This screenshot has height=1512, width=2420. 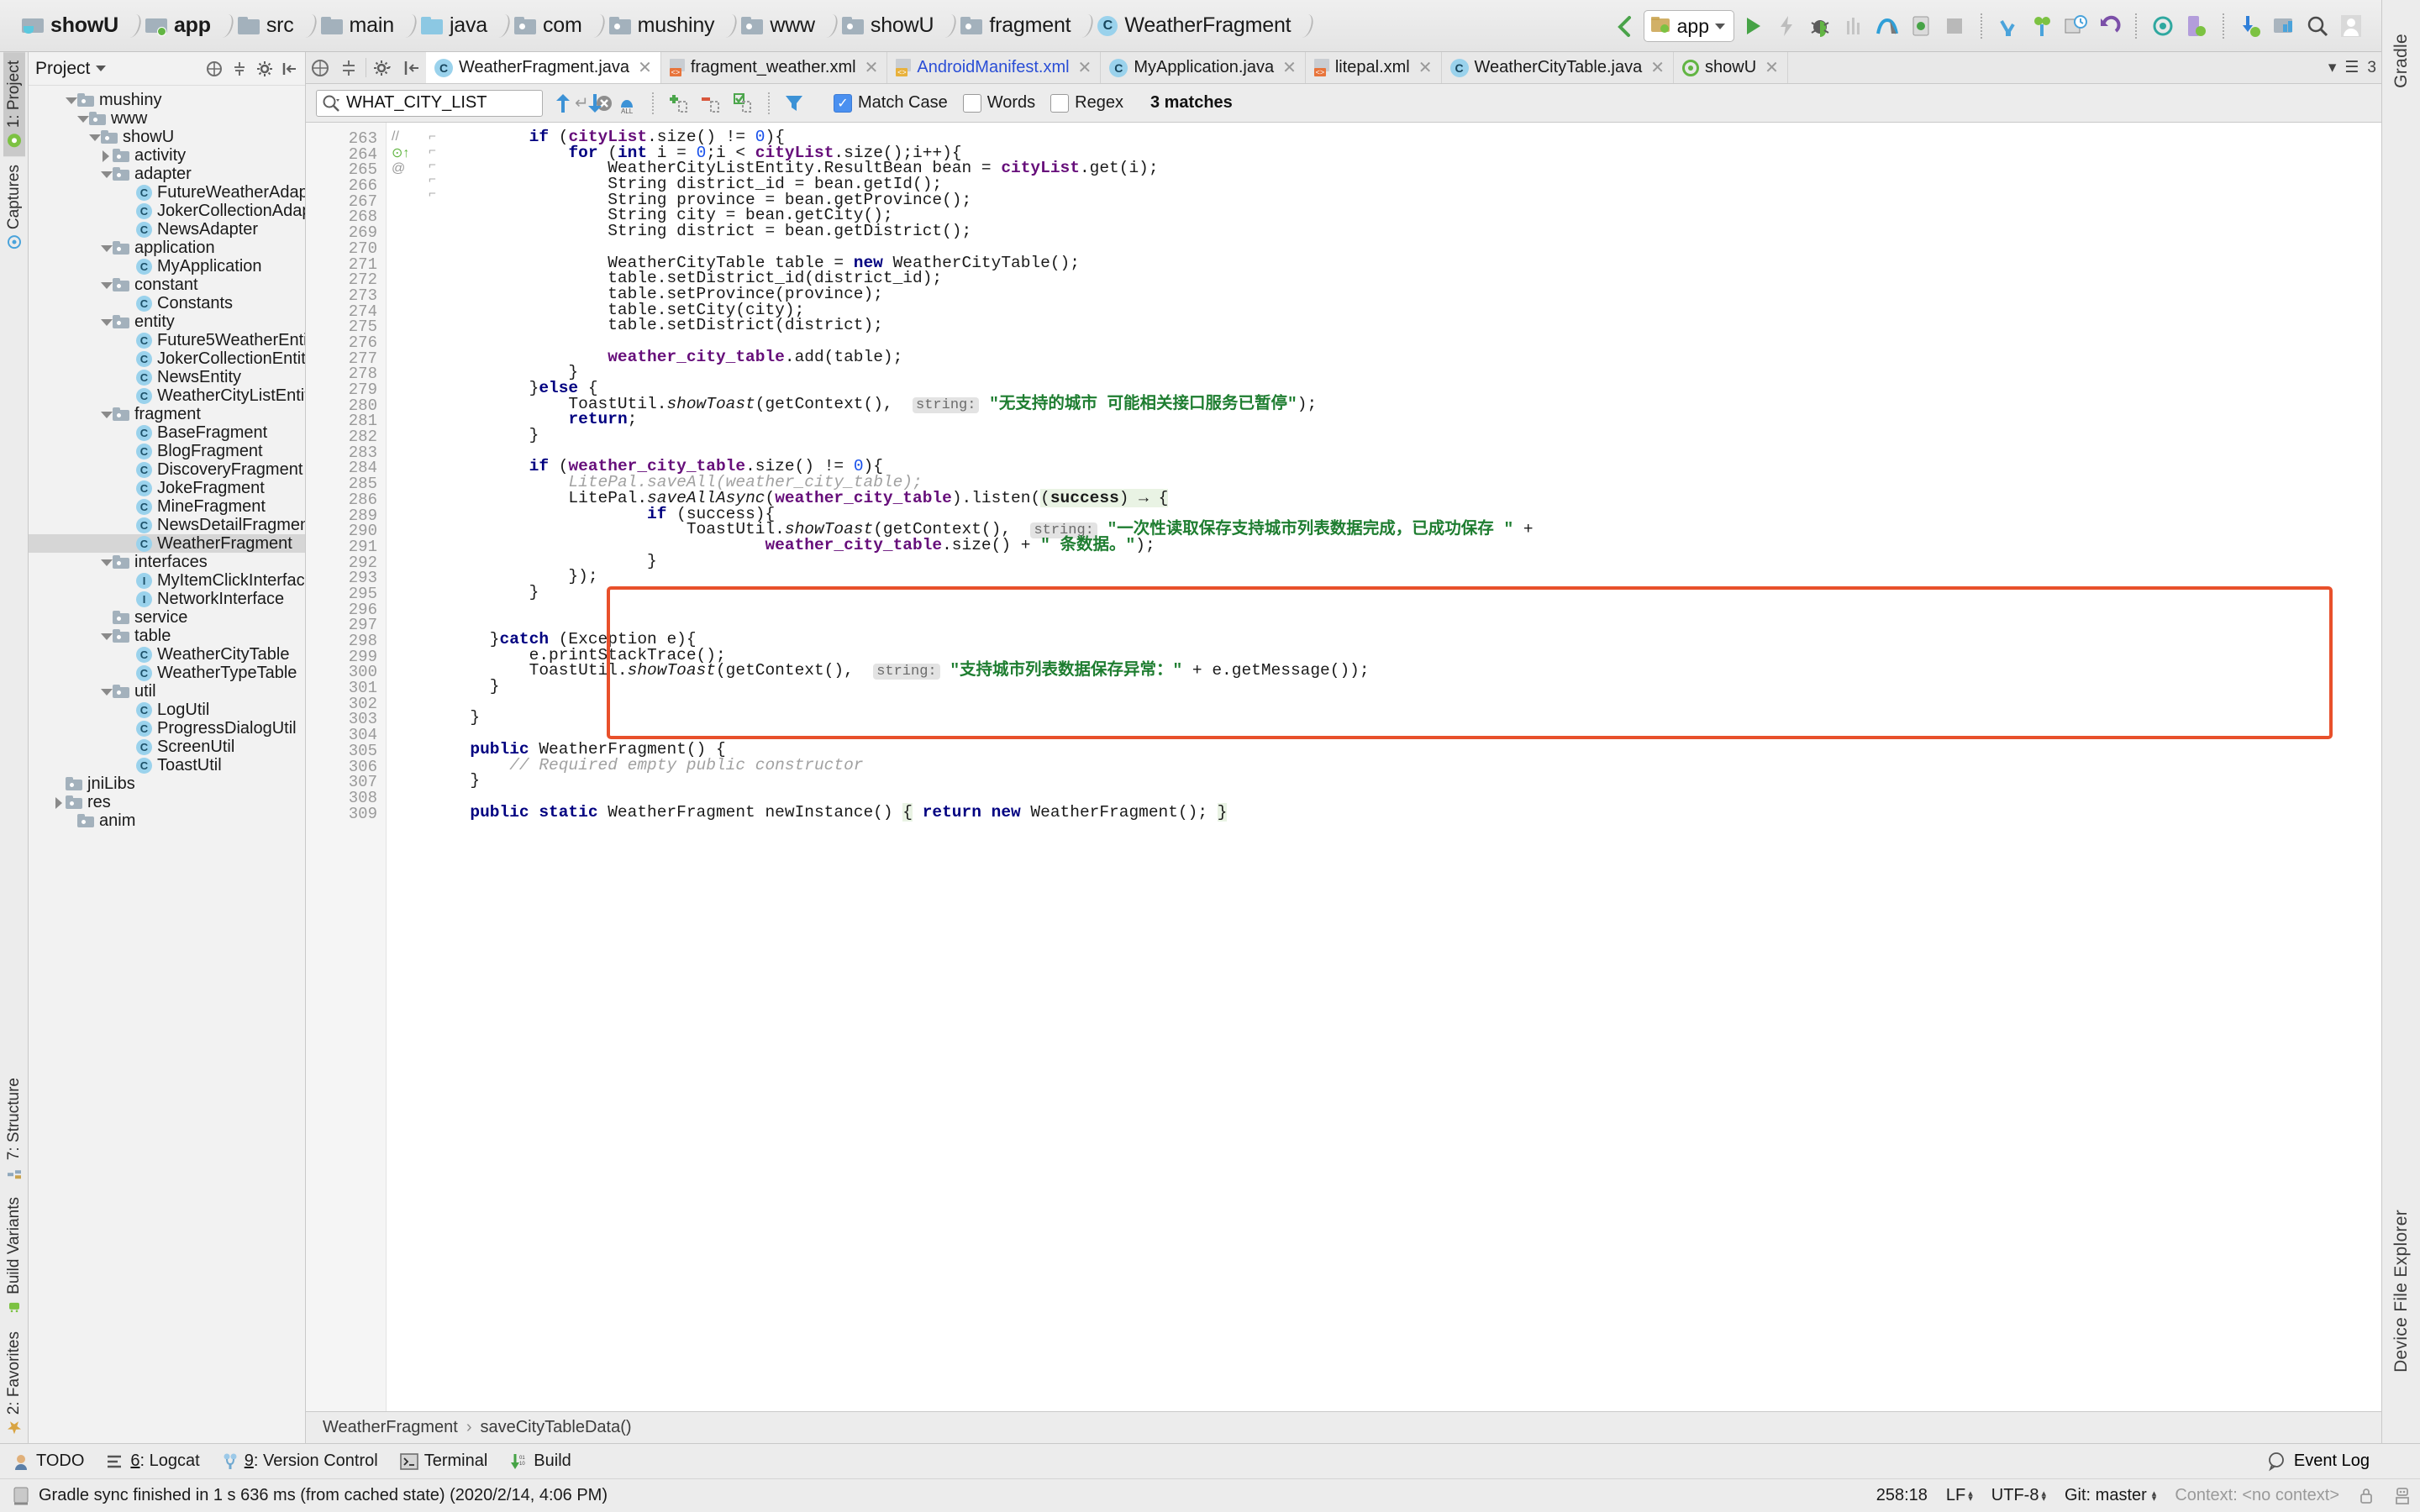 What do you see at coordinates (1423, 184) in the screenshot?
I see `code-line: String district_id = bean.getId();` at bounding box center [1423, 184].